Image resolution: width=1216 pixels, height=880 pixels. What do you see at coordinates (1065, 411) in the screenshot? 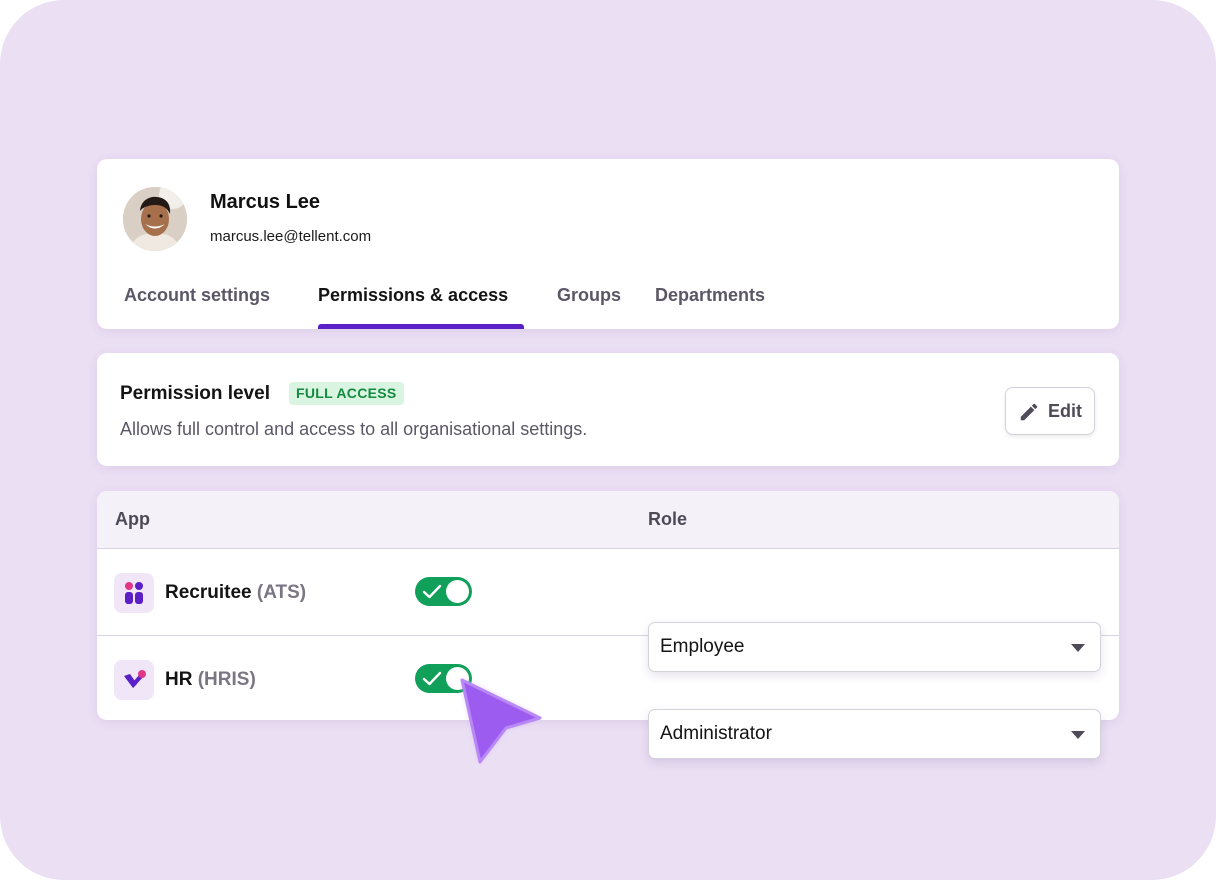
I see `edit-button-label: Edit` at bounding box center [1065, 411].